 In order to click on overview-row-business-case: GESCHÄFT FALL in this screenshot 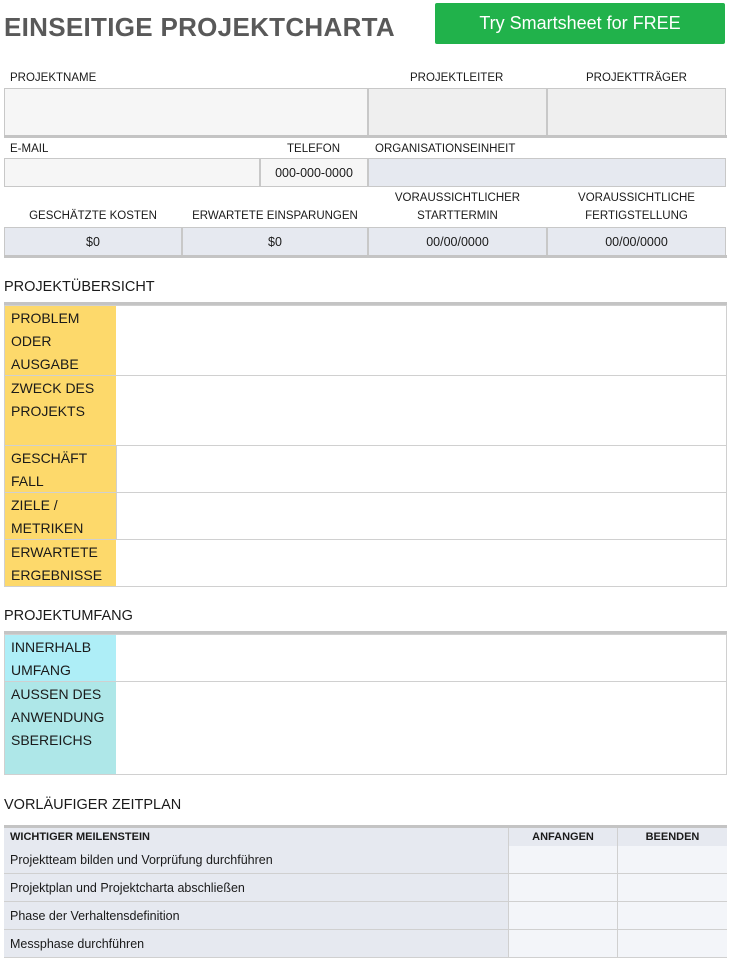, I will do `click(365, 469)`.